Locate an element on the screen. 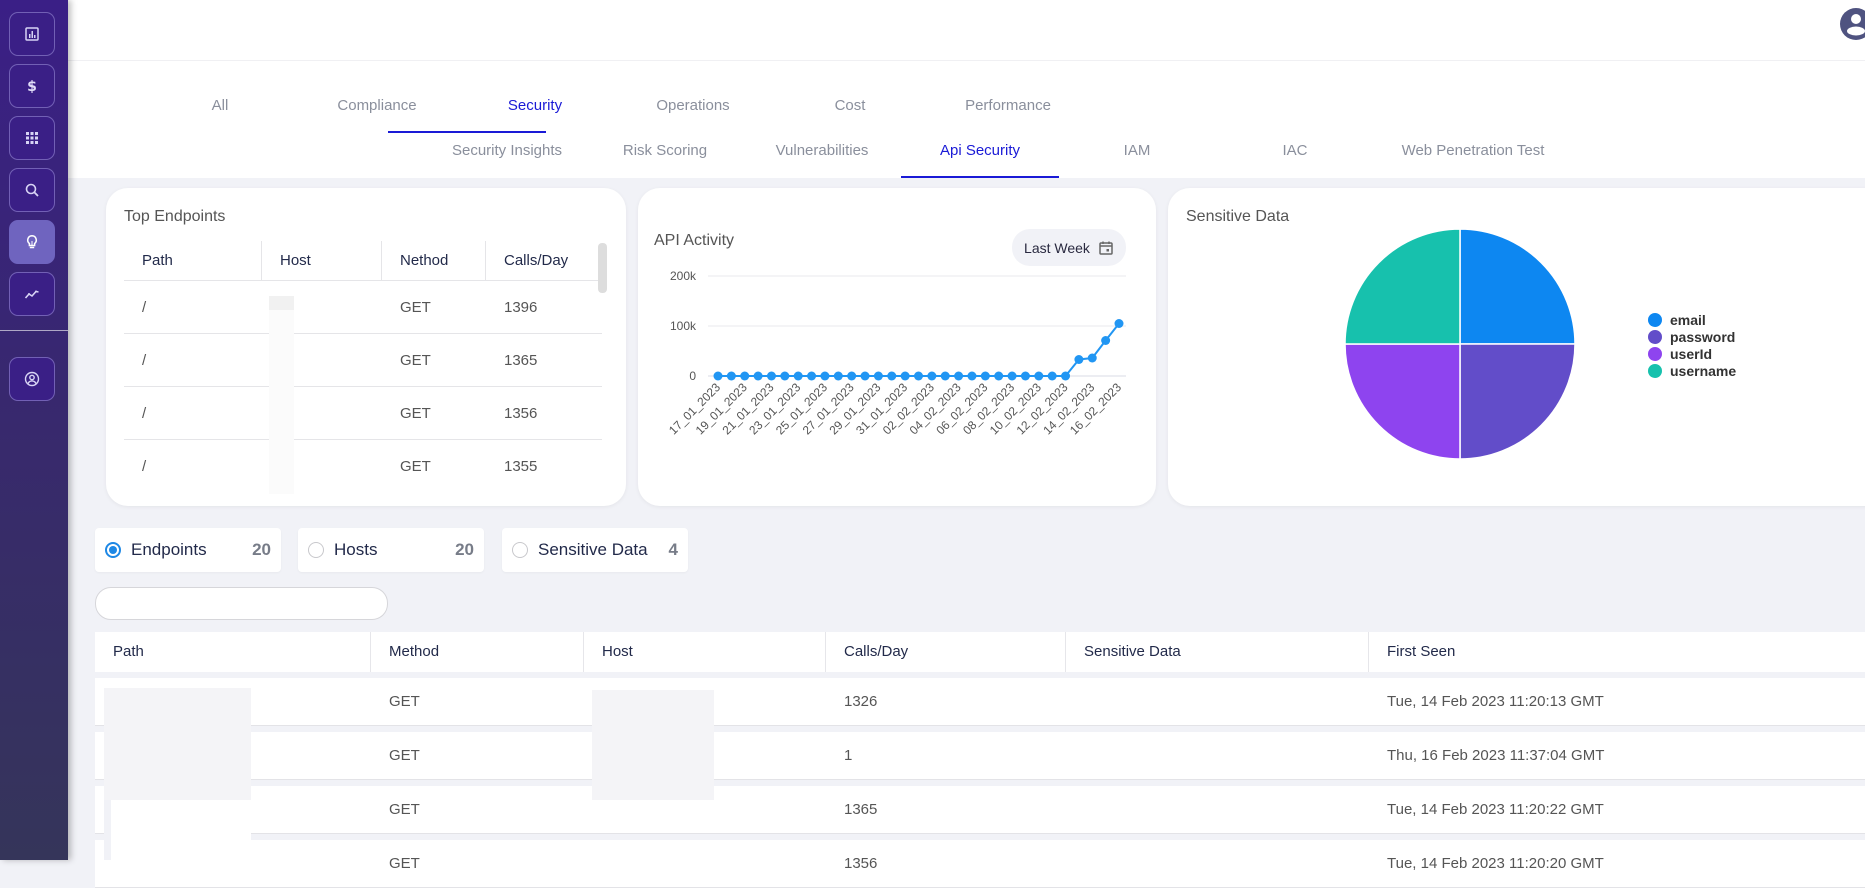 The image size is (1865, 888). redacted-host-column is located at coordinates (281, 395).